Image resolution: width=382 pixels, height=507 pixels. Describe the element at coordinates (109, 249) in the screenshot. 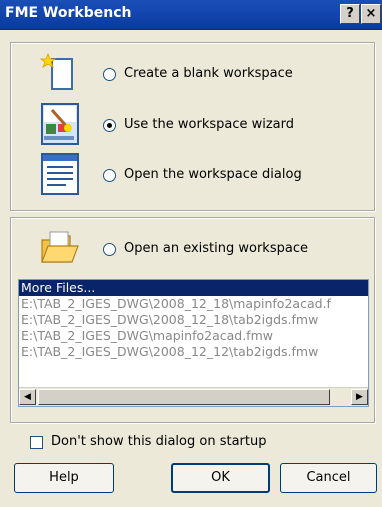

I see `radio-open-existing` at that location.